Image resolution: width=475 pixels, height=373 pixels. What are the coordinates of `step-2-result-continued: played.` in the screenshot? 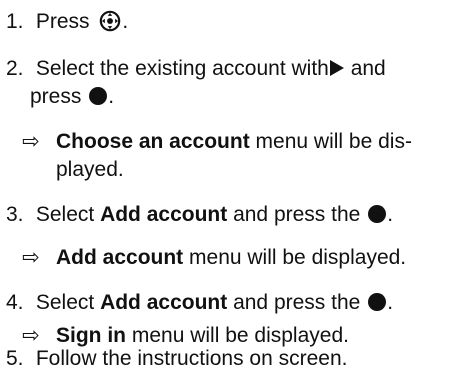 It's located at (90, 170).